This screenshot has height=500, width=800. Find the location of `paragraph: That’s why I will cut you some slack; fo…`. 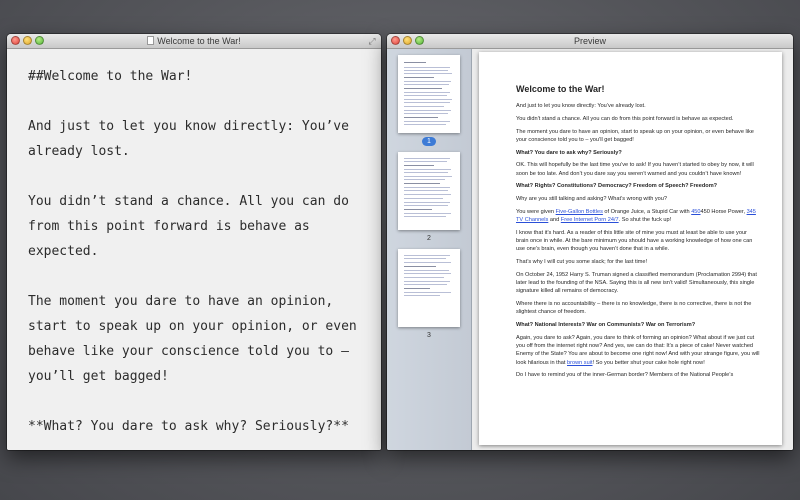

paragraph: That’s why I will cut you some slack; fo… is located at coordinates (582, 262).